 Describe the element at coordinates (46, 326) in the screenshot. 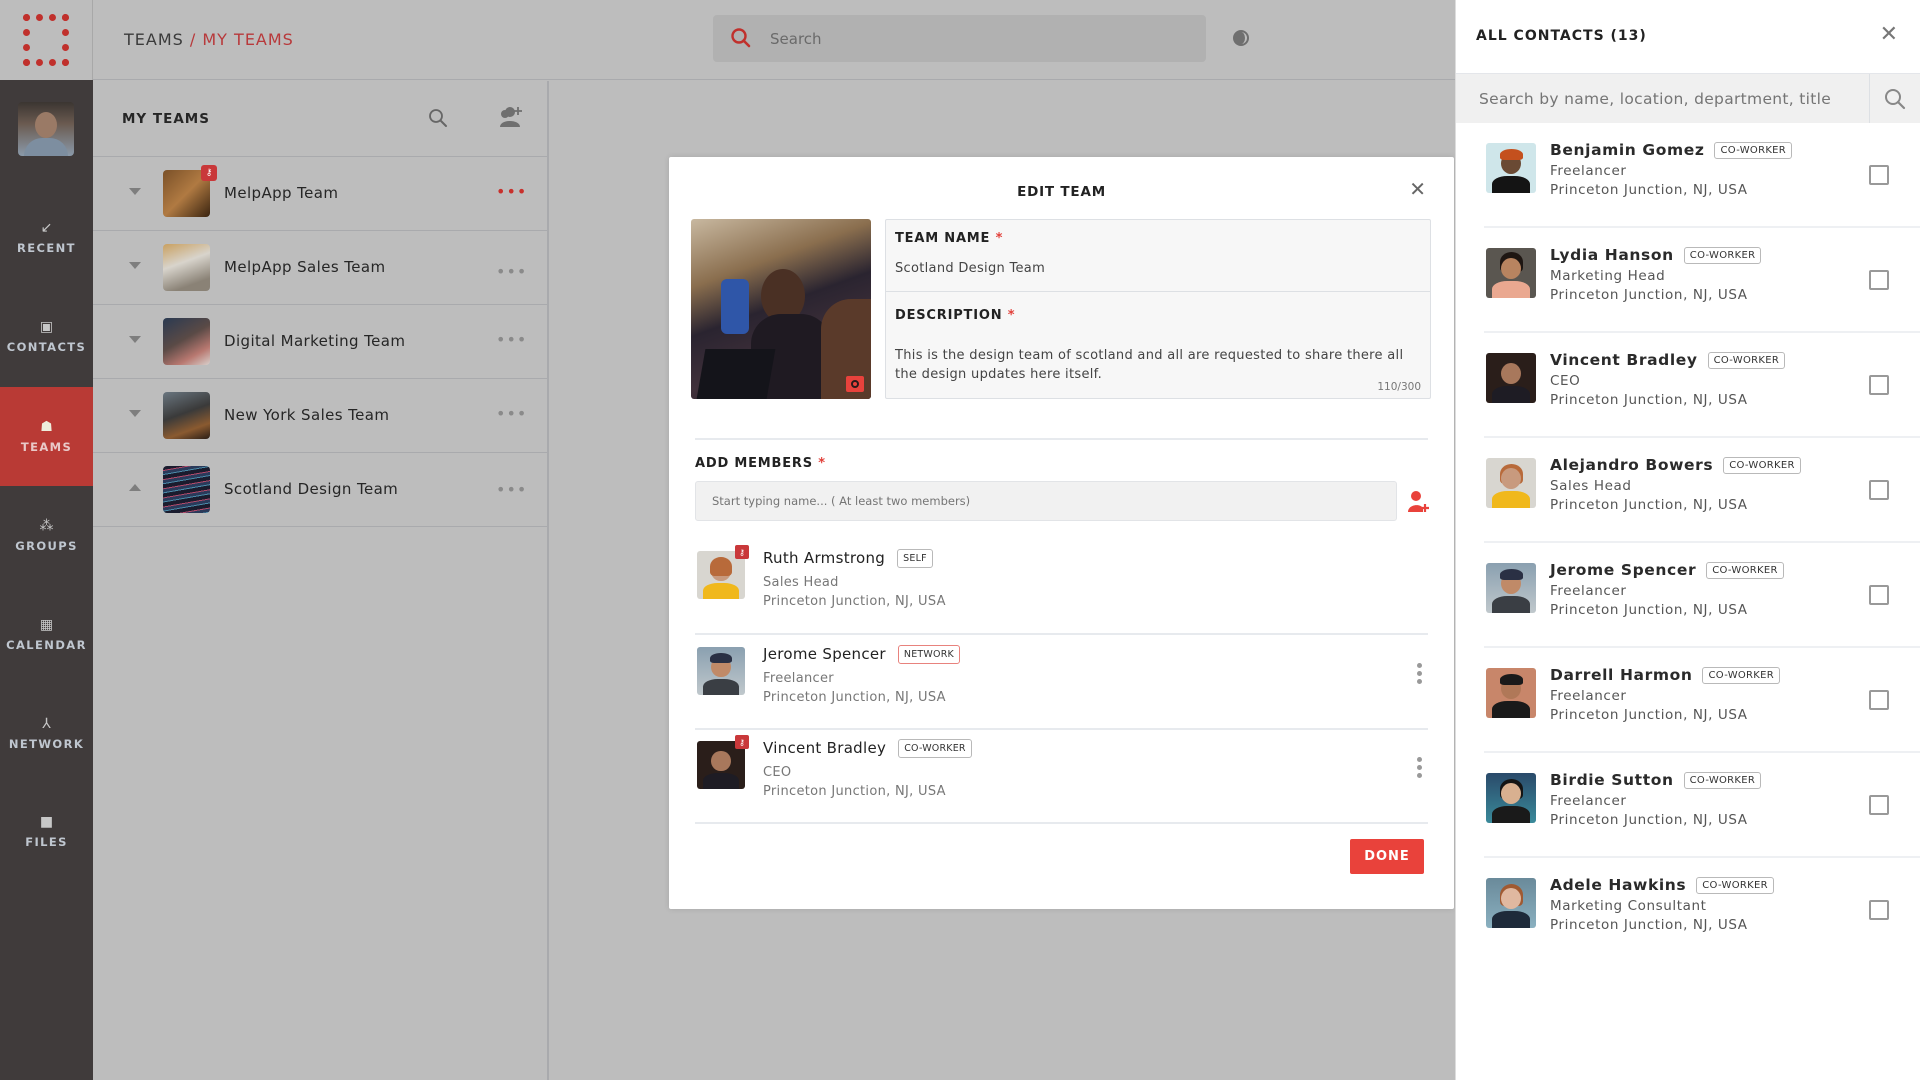

I see `contact-book-icon: ▣` at that location.